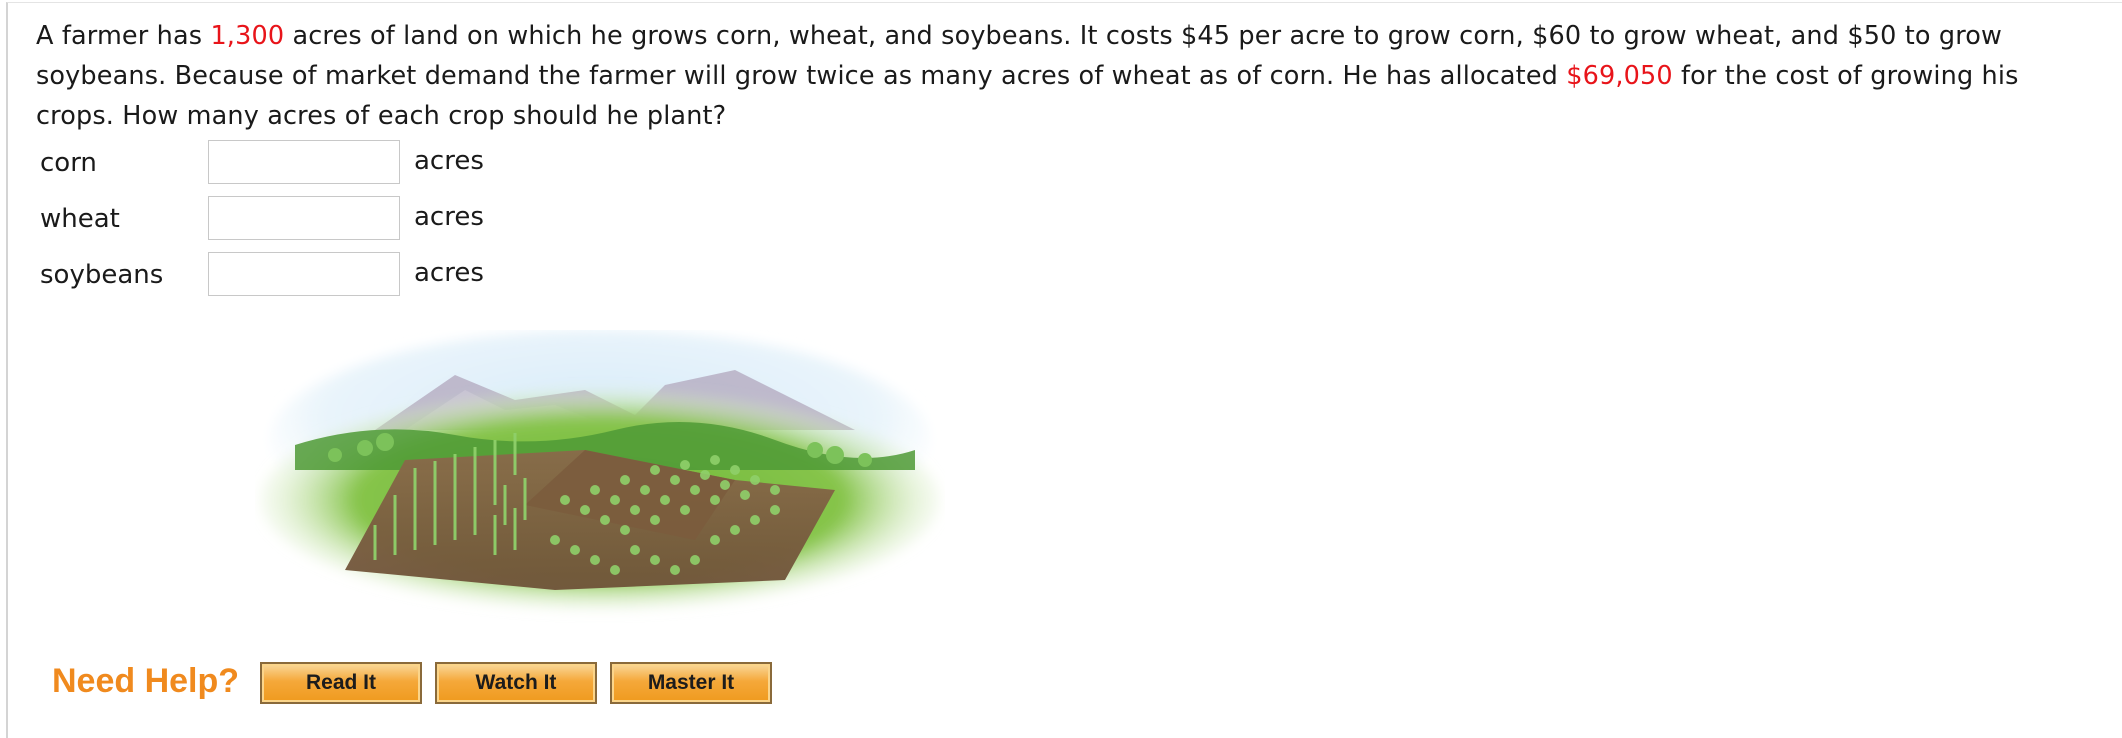 The width and height of the screenshot is (2122, 738). Describe the element at coordinates (123, 36) in the screenshot. I see `question-part-1: A farmer has` at that location.